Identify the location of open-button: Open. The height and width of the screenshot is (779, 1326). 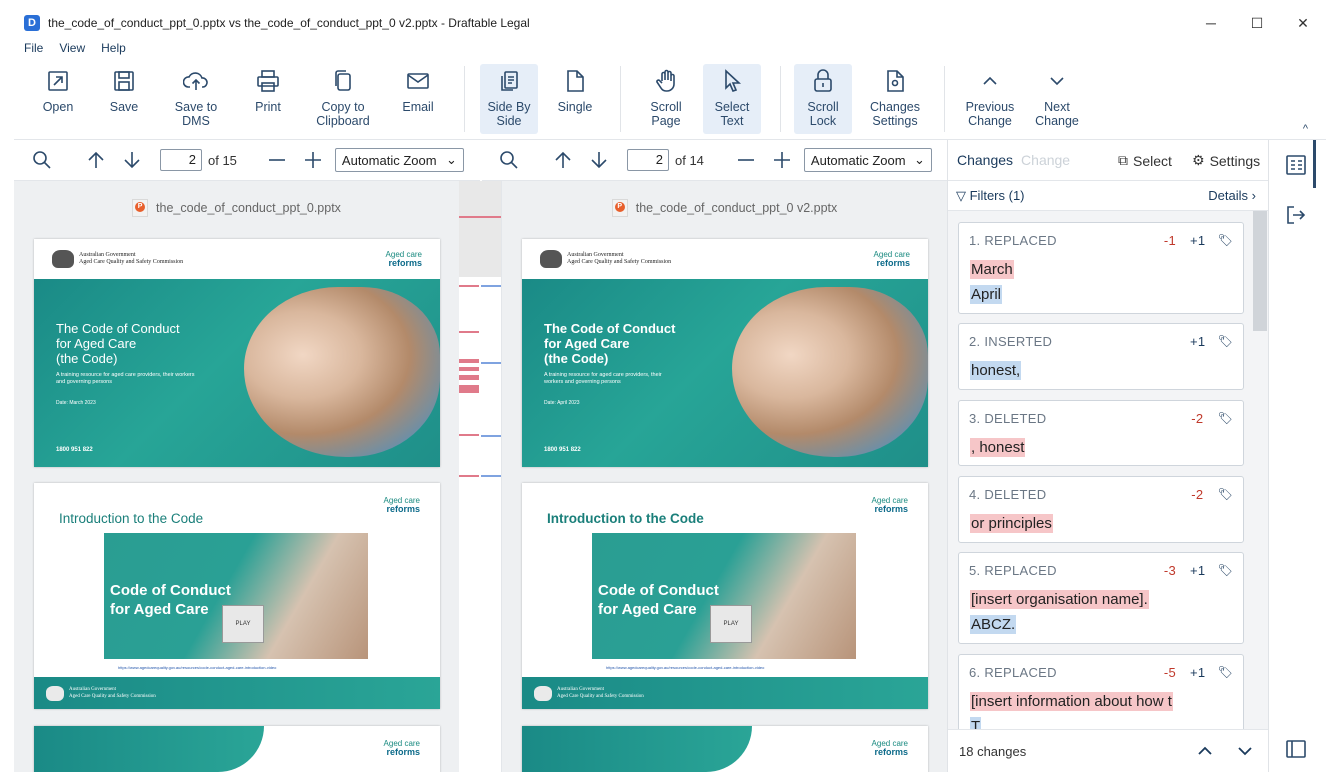
(58, 99).